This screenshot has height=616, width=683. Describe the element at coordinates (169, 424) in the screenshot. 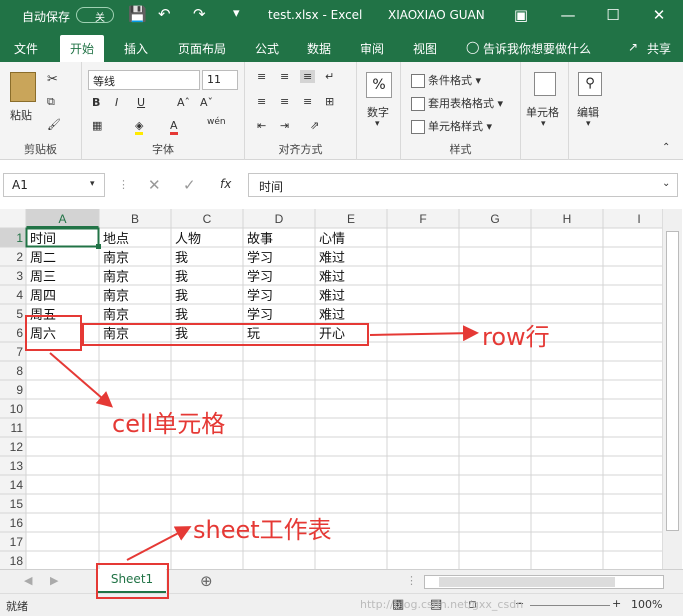

I see `annotation-cell: cell单元格` at that location.